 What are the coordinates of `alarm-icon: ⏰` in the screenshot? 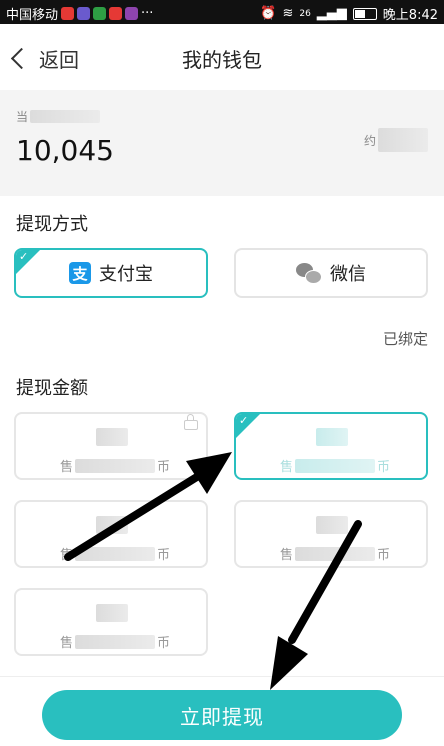 It's located at (268, 13).